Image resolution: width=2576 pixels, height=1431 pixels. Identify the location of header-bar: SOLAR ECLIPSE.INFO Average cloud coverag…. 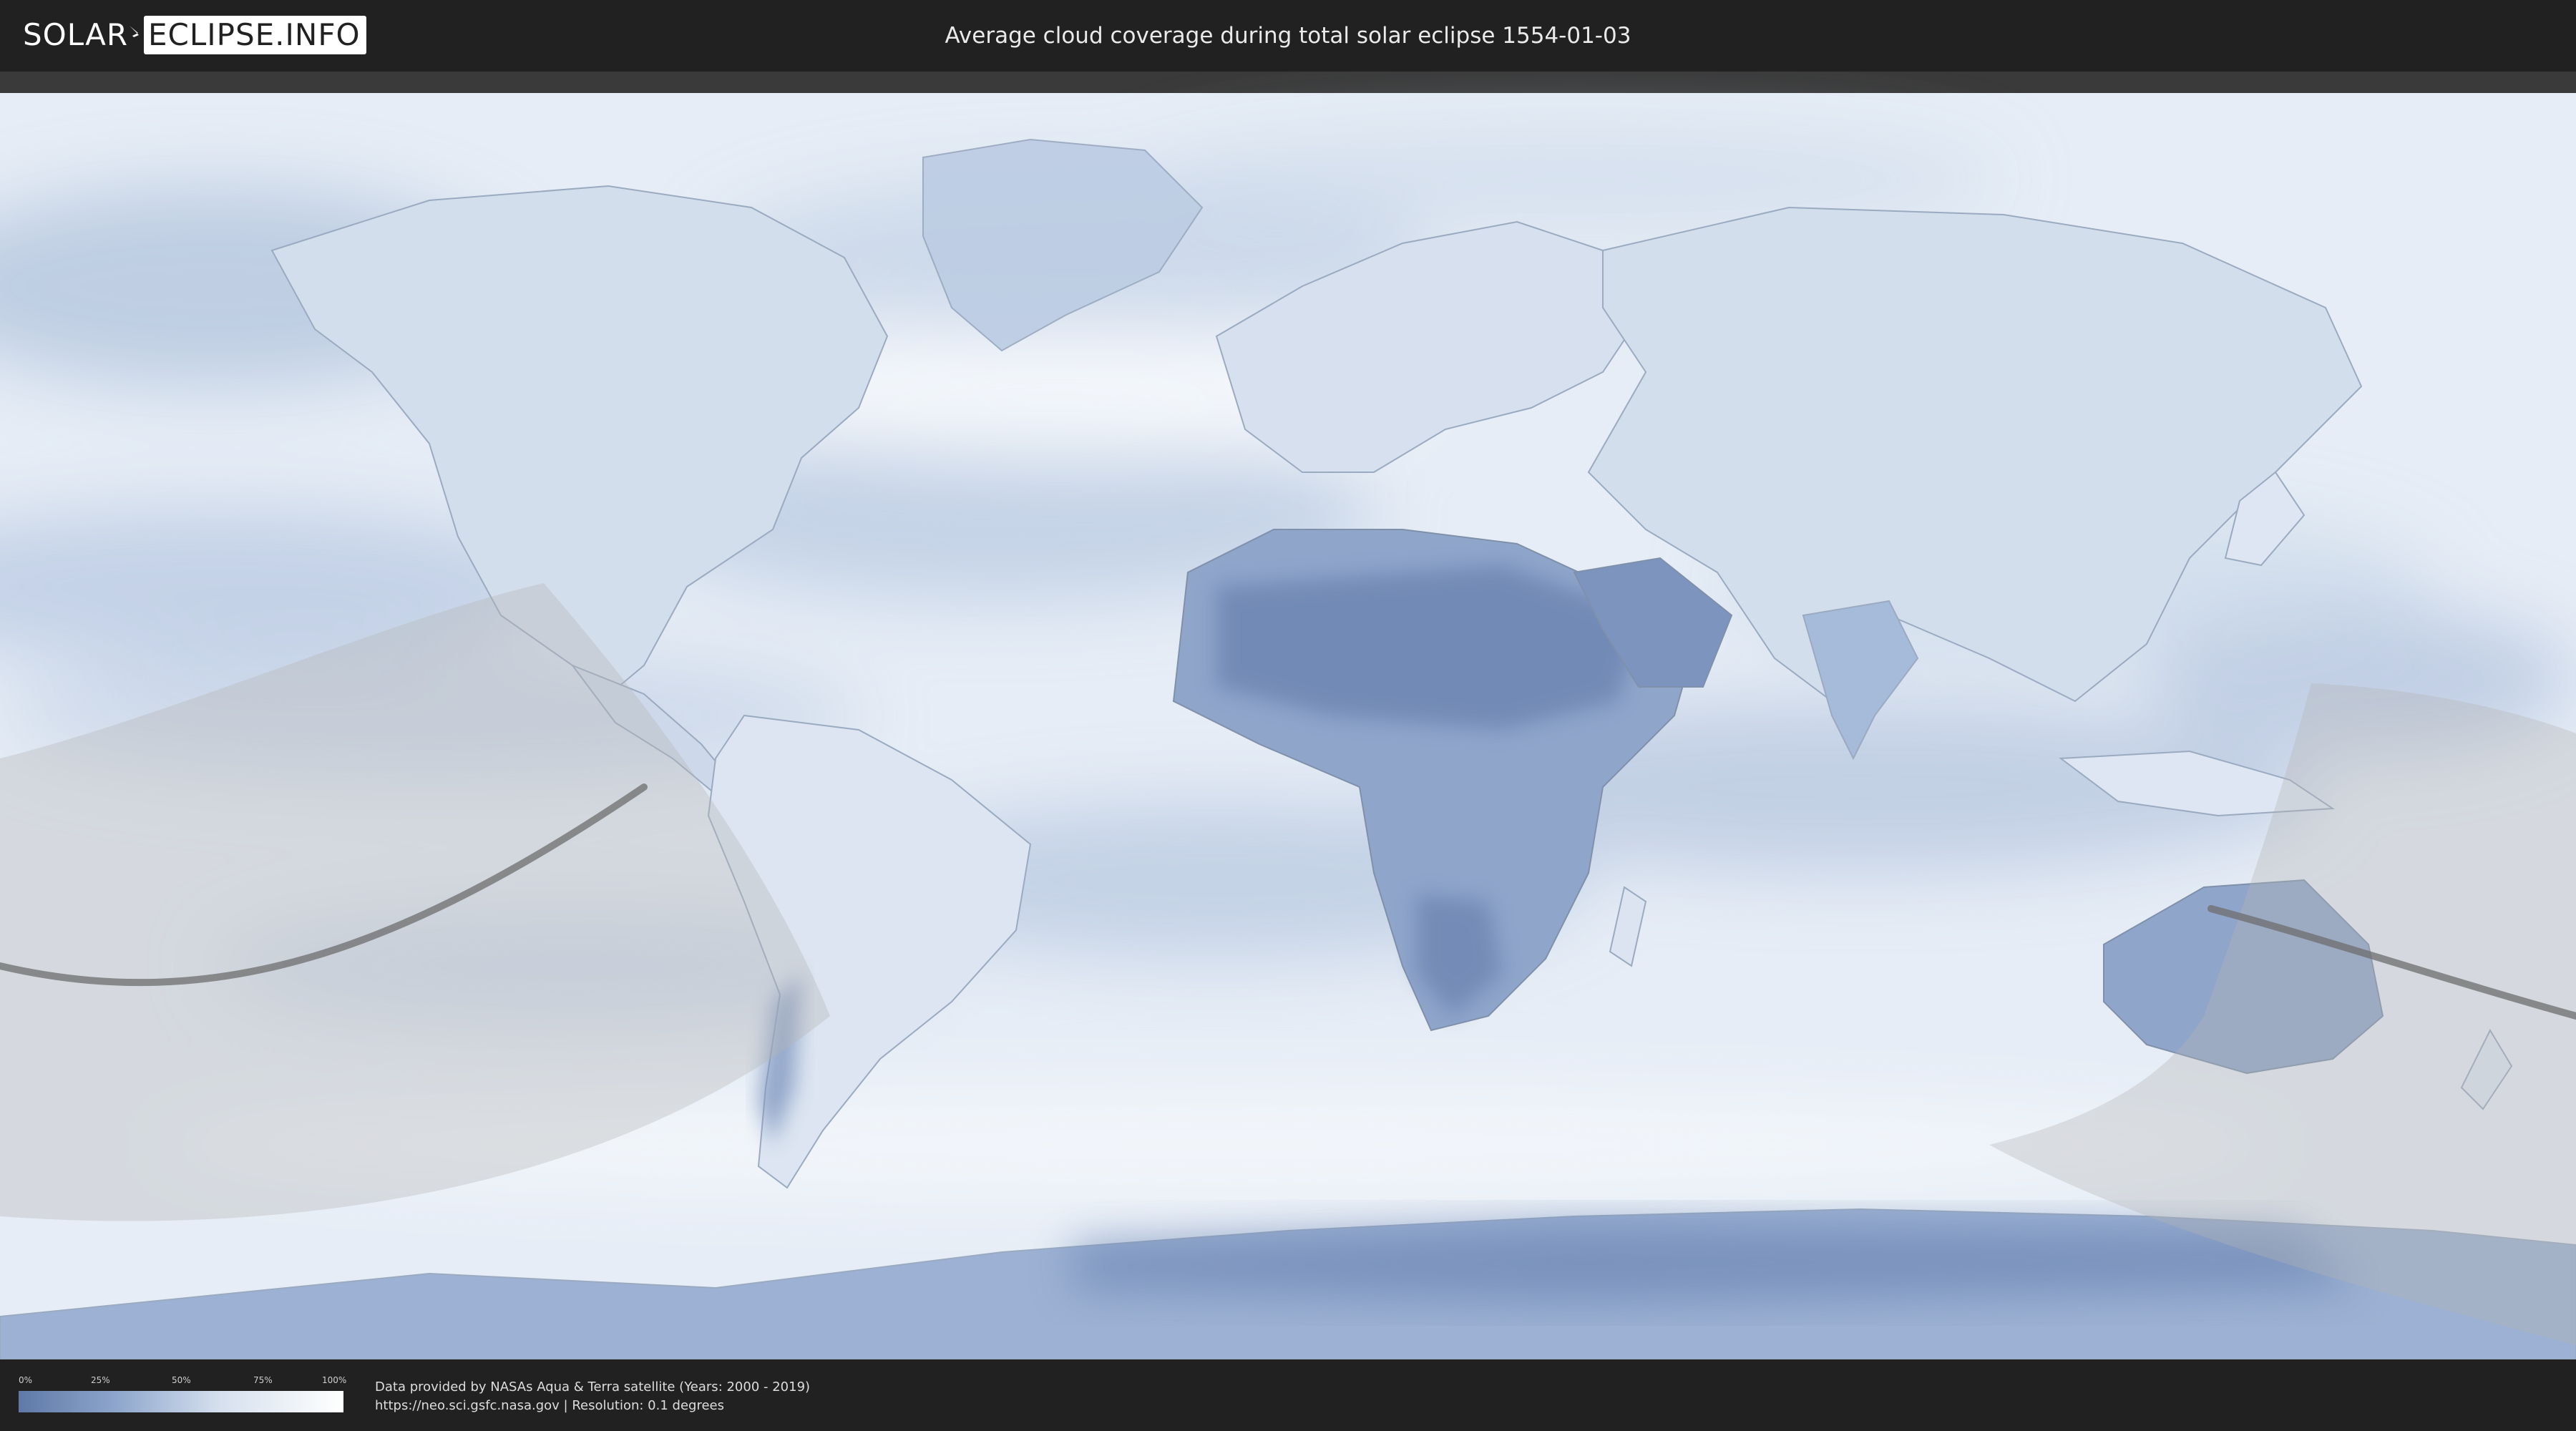
(1288, 36).